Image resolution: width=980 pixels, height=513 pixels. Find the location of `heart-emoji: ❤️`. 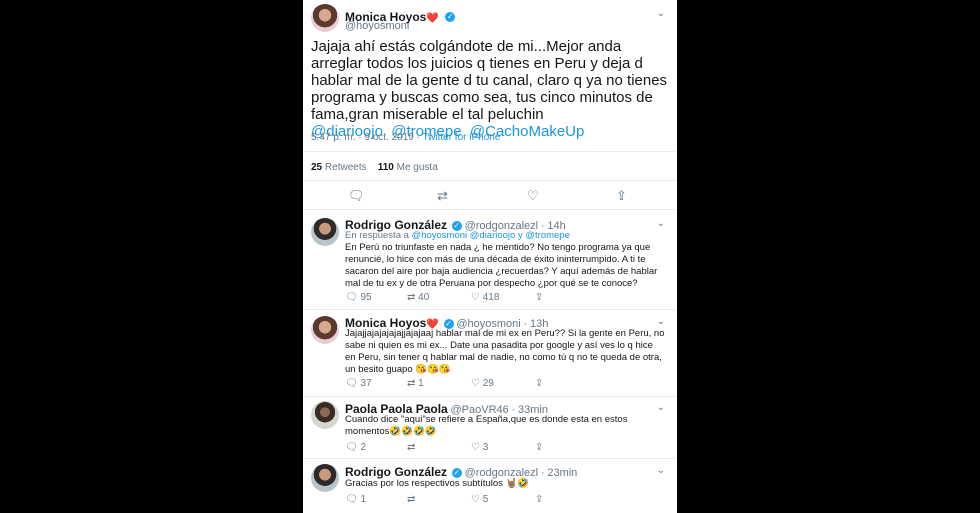

heart-emoji: ❤️ is located at coordinates (432, 18).